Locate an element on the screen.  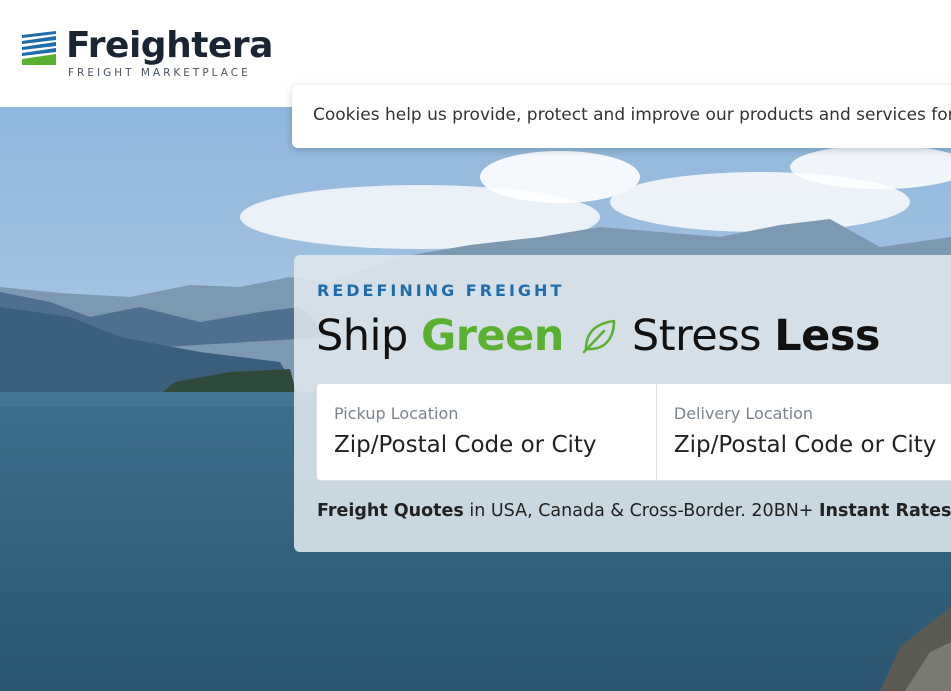
subline-bold-rates: Instant Rates is located at coordinates (885, 511).